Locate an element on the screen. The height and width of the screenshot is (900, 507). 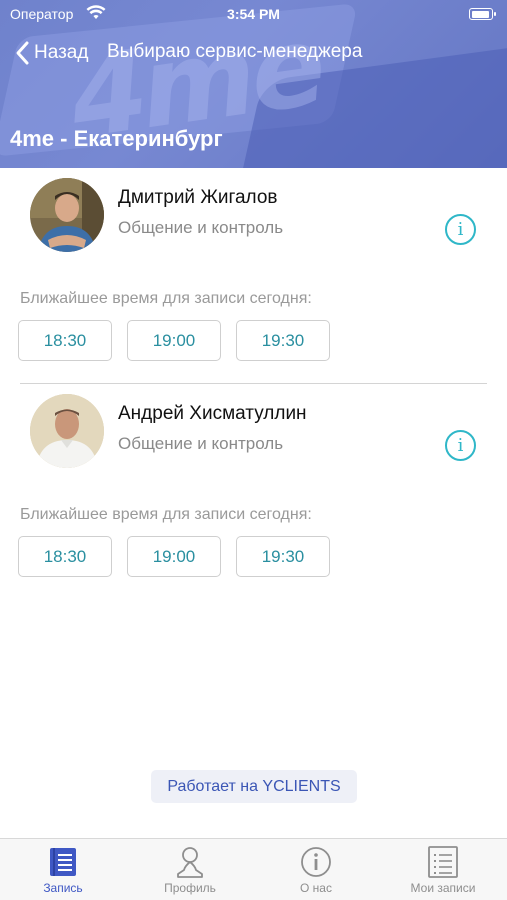
tab-profile: Профиль is located at coordinates (190, 869).